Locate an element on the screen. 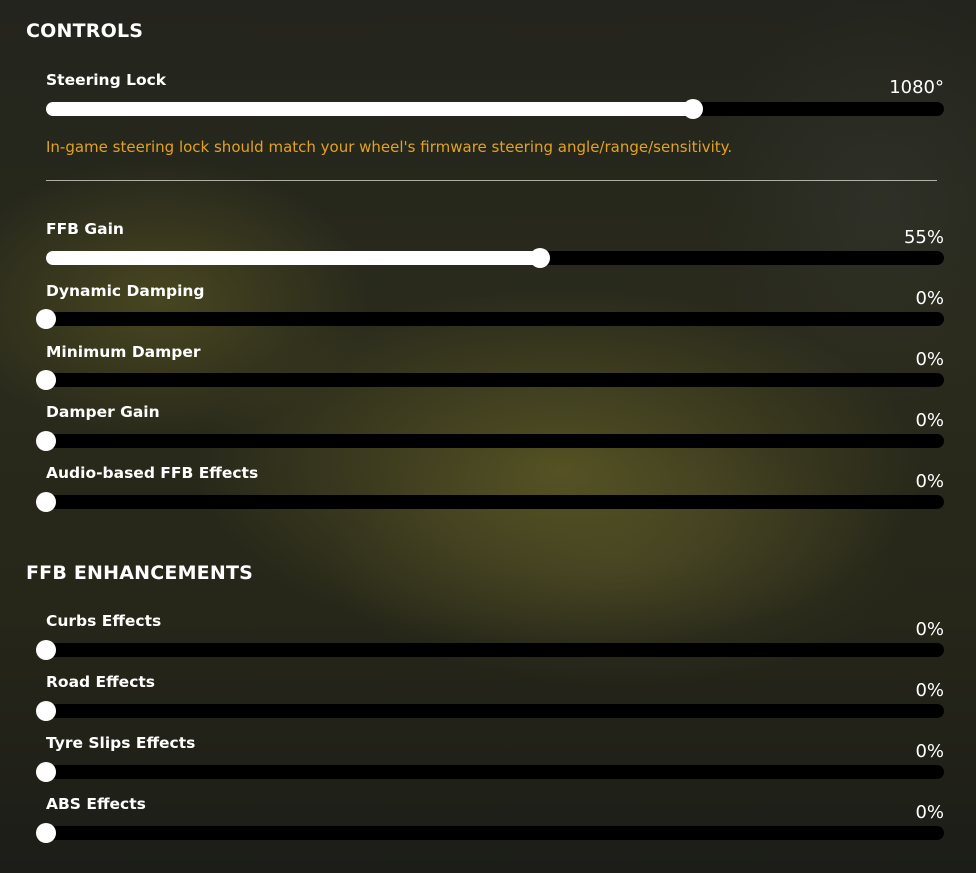 Image resolution: width=976 pixels, height=873 pixels. divider is located at coordinates (491, 180).